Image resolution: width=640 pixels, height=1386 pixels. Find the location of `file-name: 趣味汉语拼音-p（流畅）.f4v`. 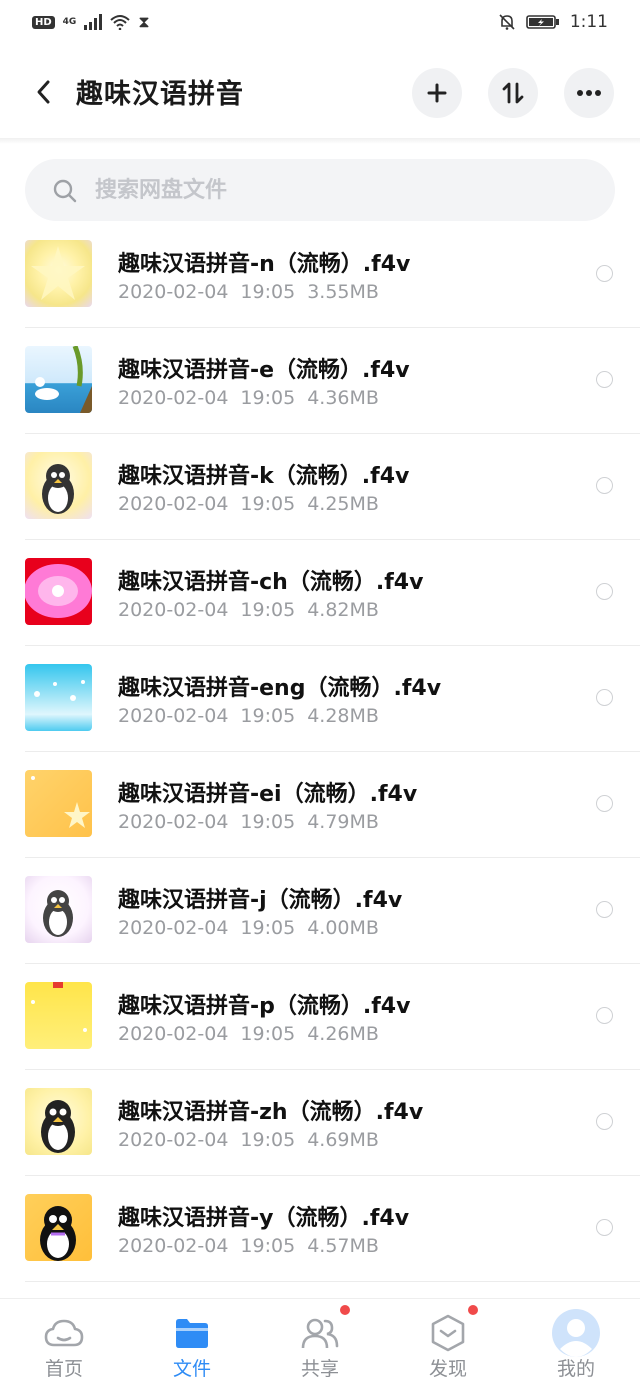

file-name: 趣味汉语拼音-p（流畅）.f4v is located at coordinates (264, 1006).